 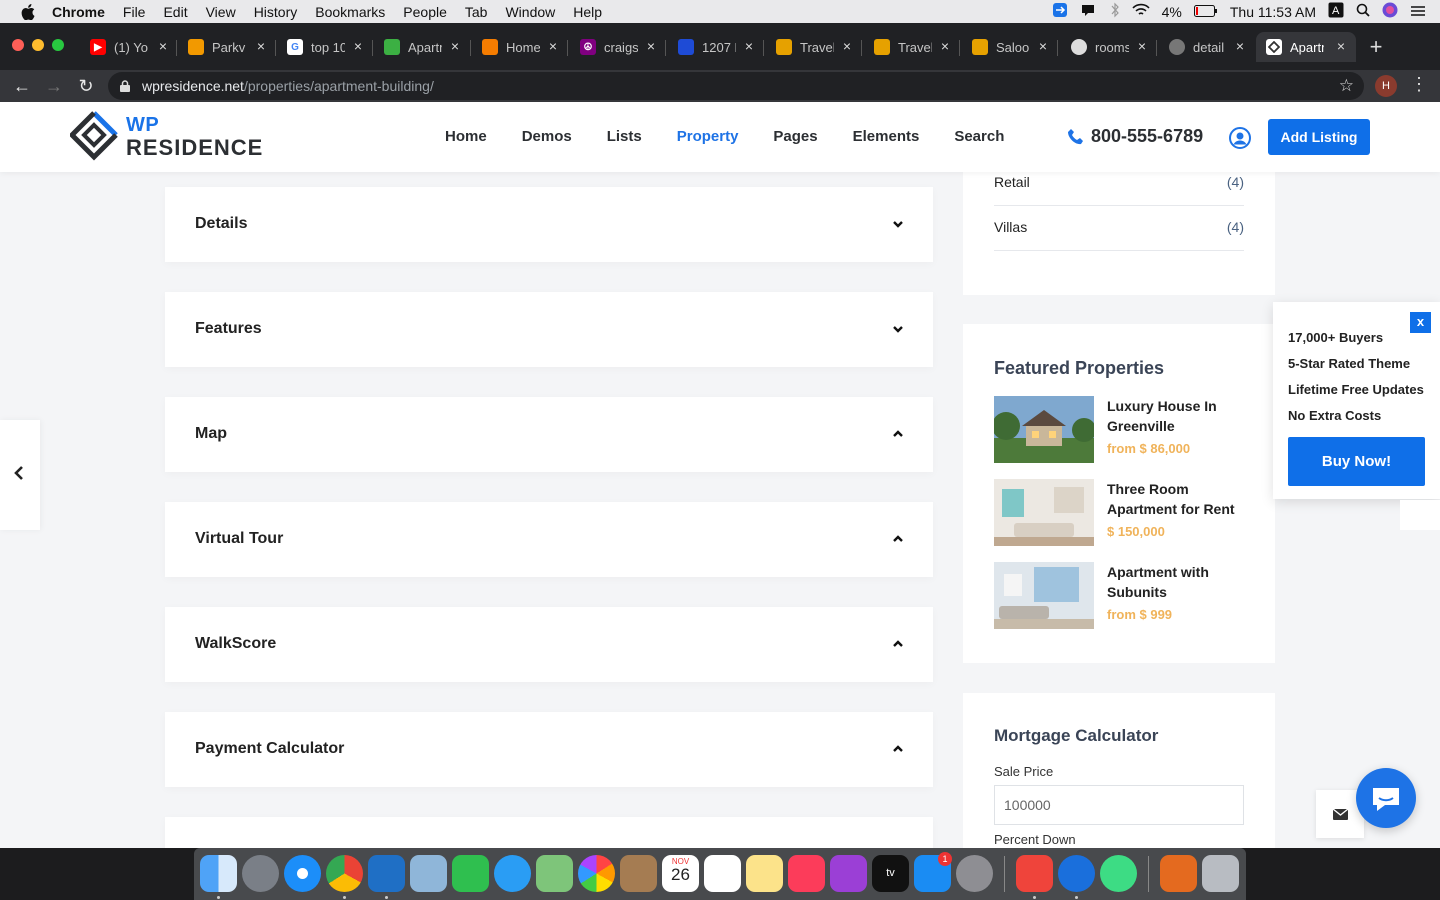 I want to click on bluetooth-icon, so click(x=1115, y=11).